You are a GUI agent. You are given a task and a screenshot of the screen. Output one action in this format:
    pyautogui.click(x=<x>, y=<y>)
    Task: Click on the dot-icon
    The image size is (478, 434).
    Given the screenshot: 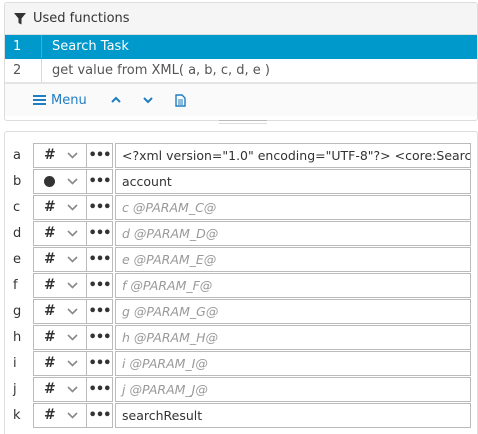 What is the action you would take?
    pyautogui.click(x=49, y=181)
    